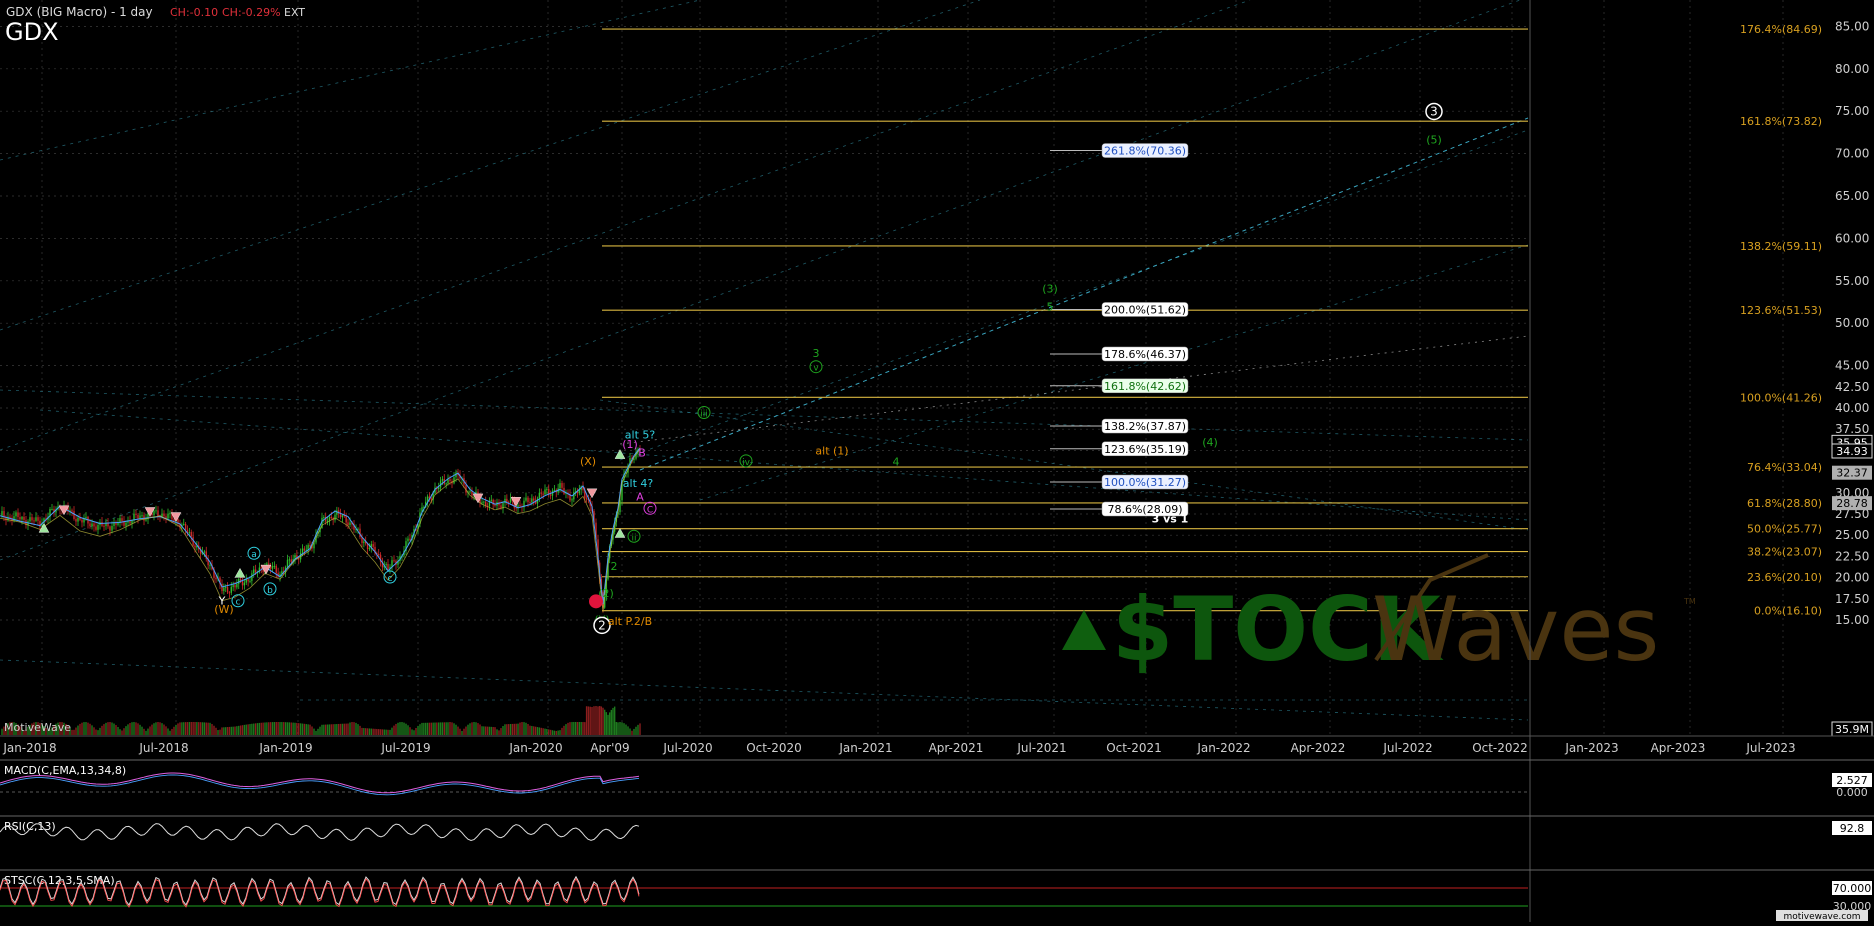 Image resolution: width=1874 pixels, height=926 pixels. I want to click on indicator-tag: 92.8, so click(1852, 828).